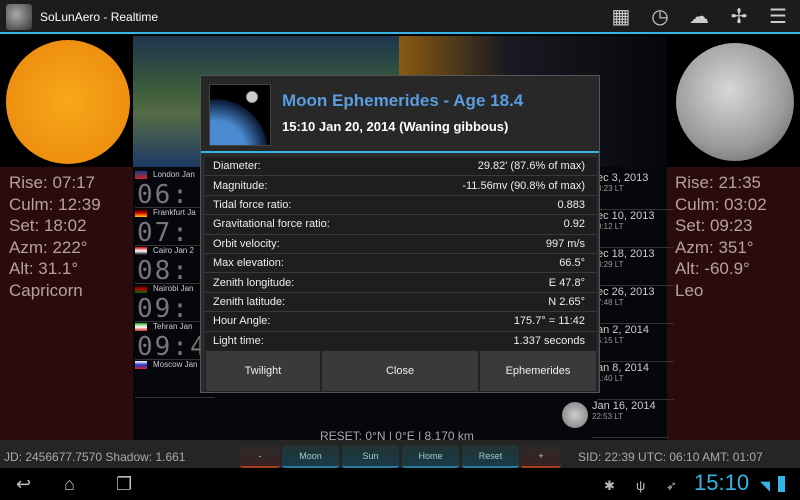  I want to click on moon-set: Set: 09:23, so click(714, 225).